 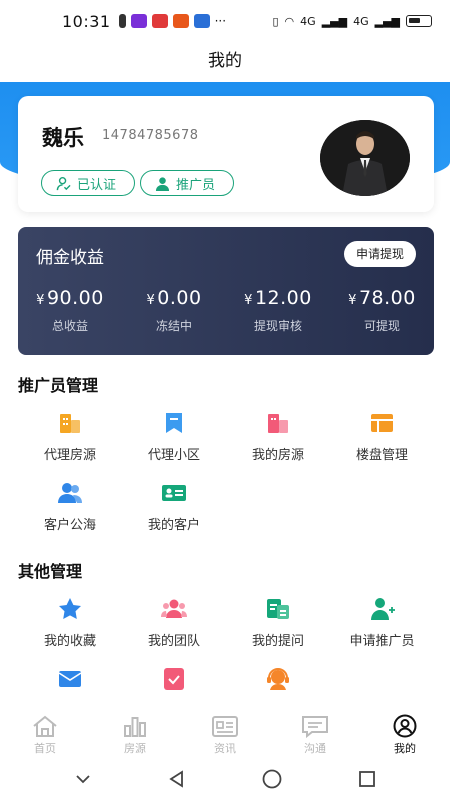 I want to click on wifi-icon: ◠, so click(x=289, y=21).